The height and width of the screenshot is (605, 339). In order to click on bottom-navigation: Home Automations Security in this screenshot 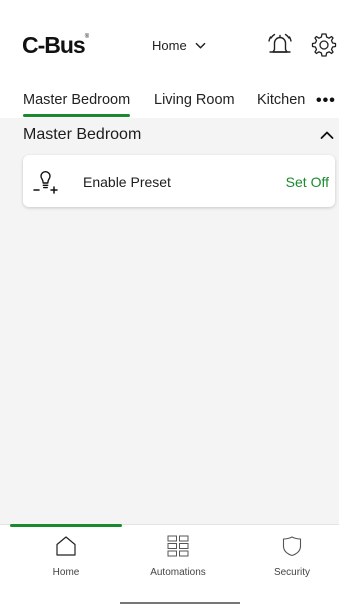, I will do `click(169, 564)`.